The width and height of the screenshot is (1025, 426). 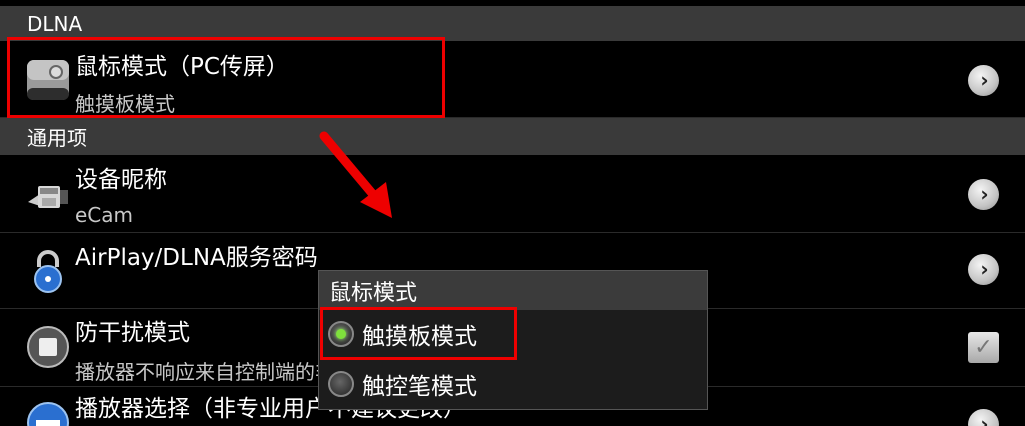 I want to click on anti-interference-checkbox: ✓, so click(x=983, y=347).